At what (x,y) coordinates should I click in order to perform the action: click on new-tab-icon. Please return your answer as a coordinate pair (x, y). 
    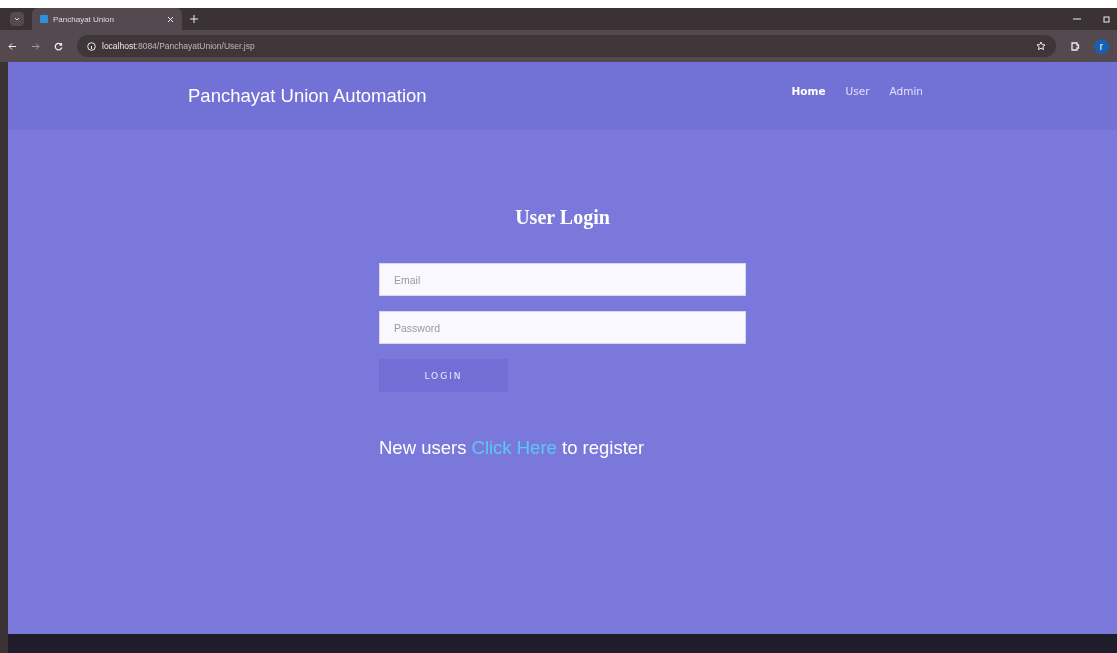
    Looking at the image, I should click on (194, 19).